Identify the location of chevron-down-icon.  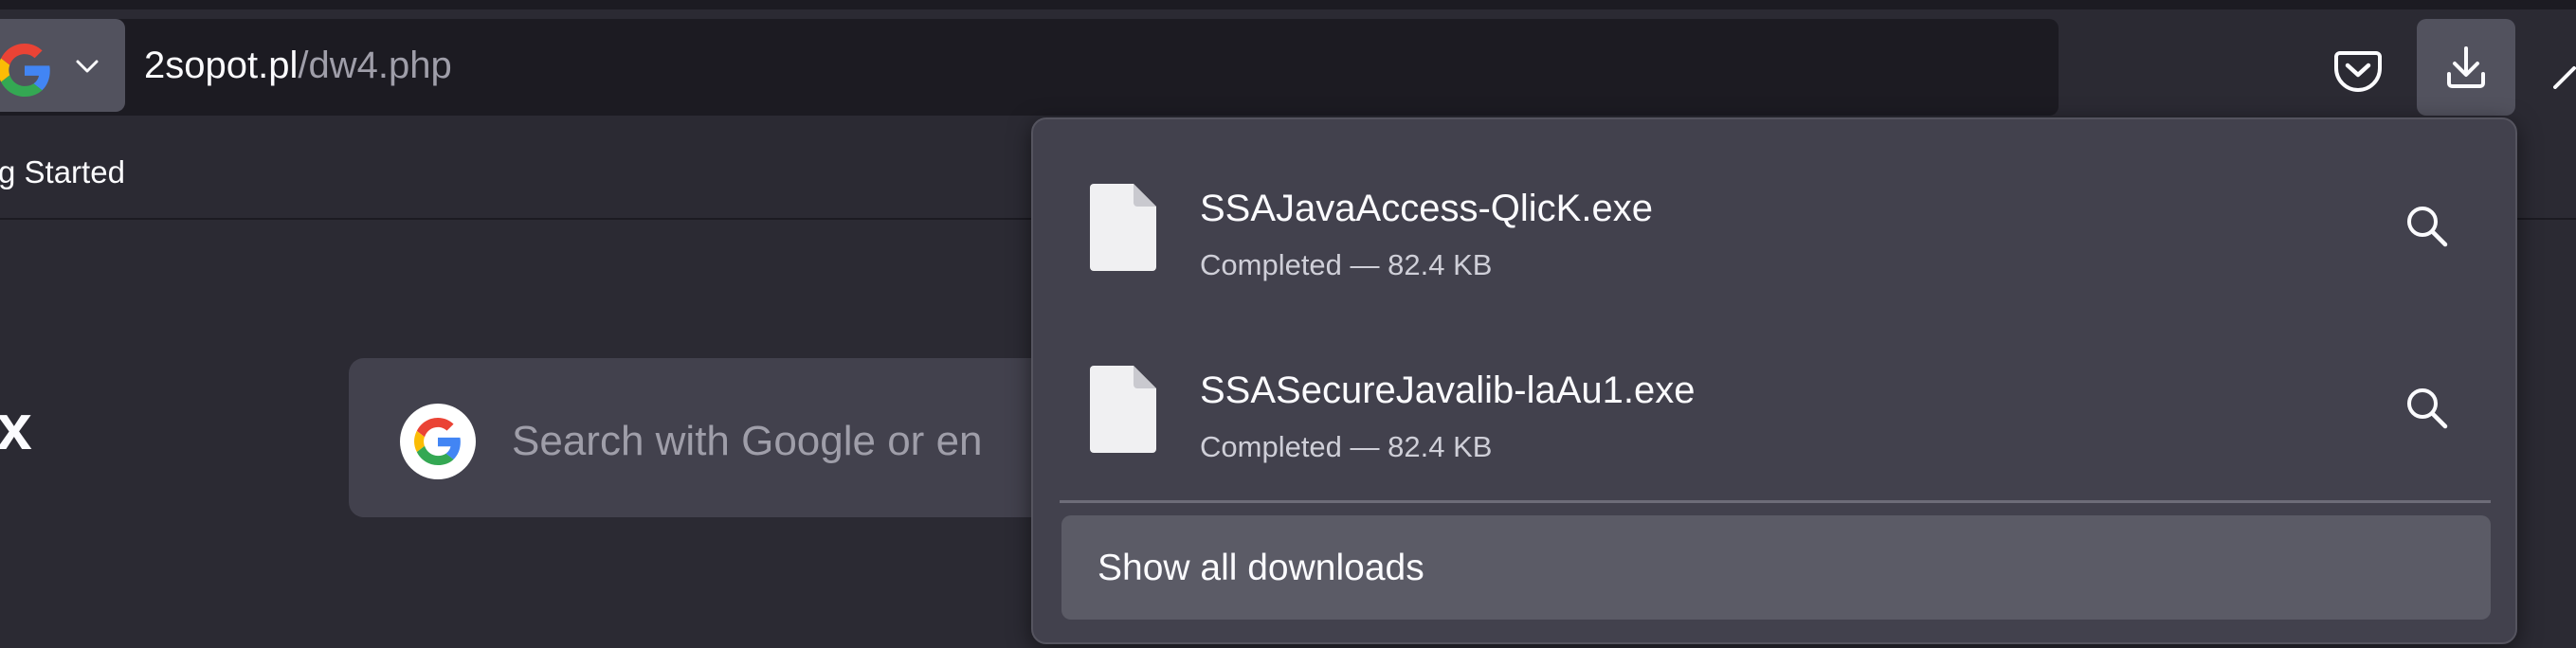
(87, 66).